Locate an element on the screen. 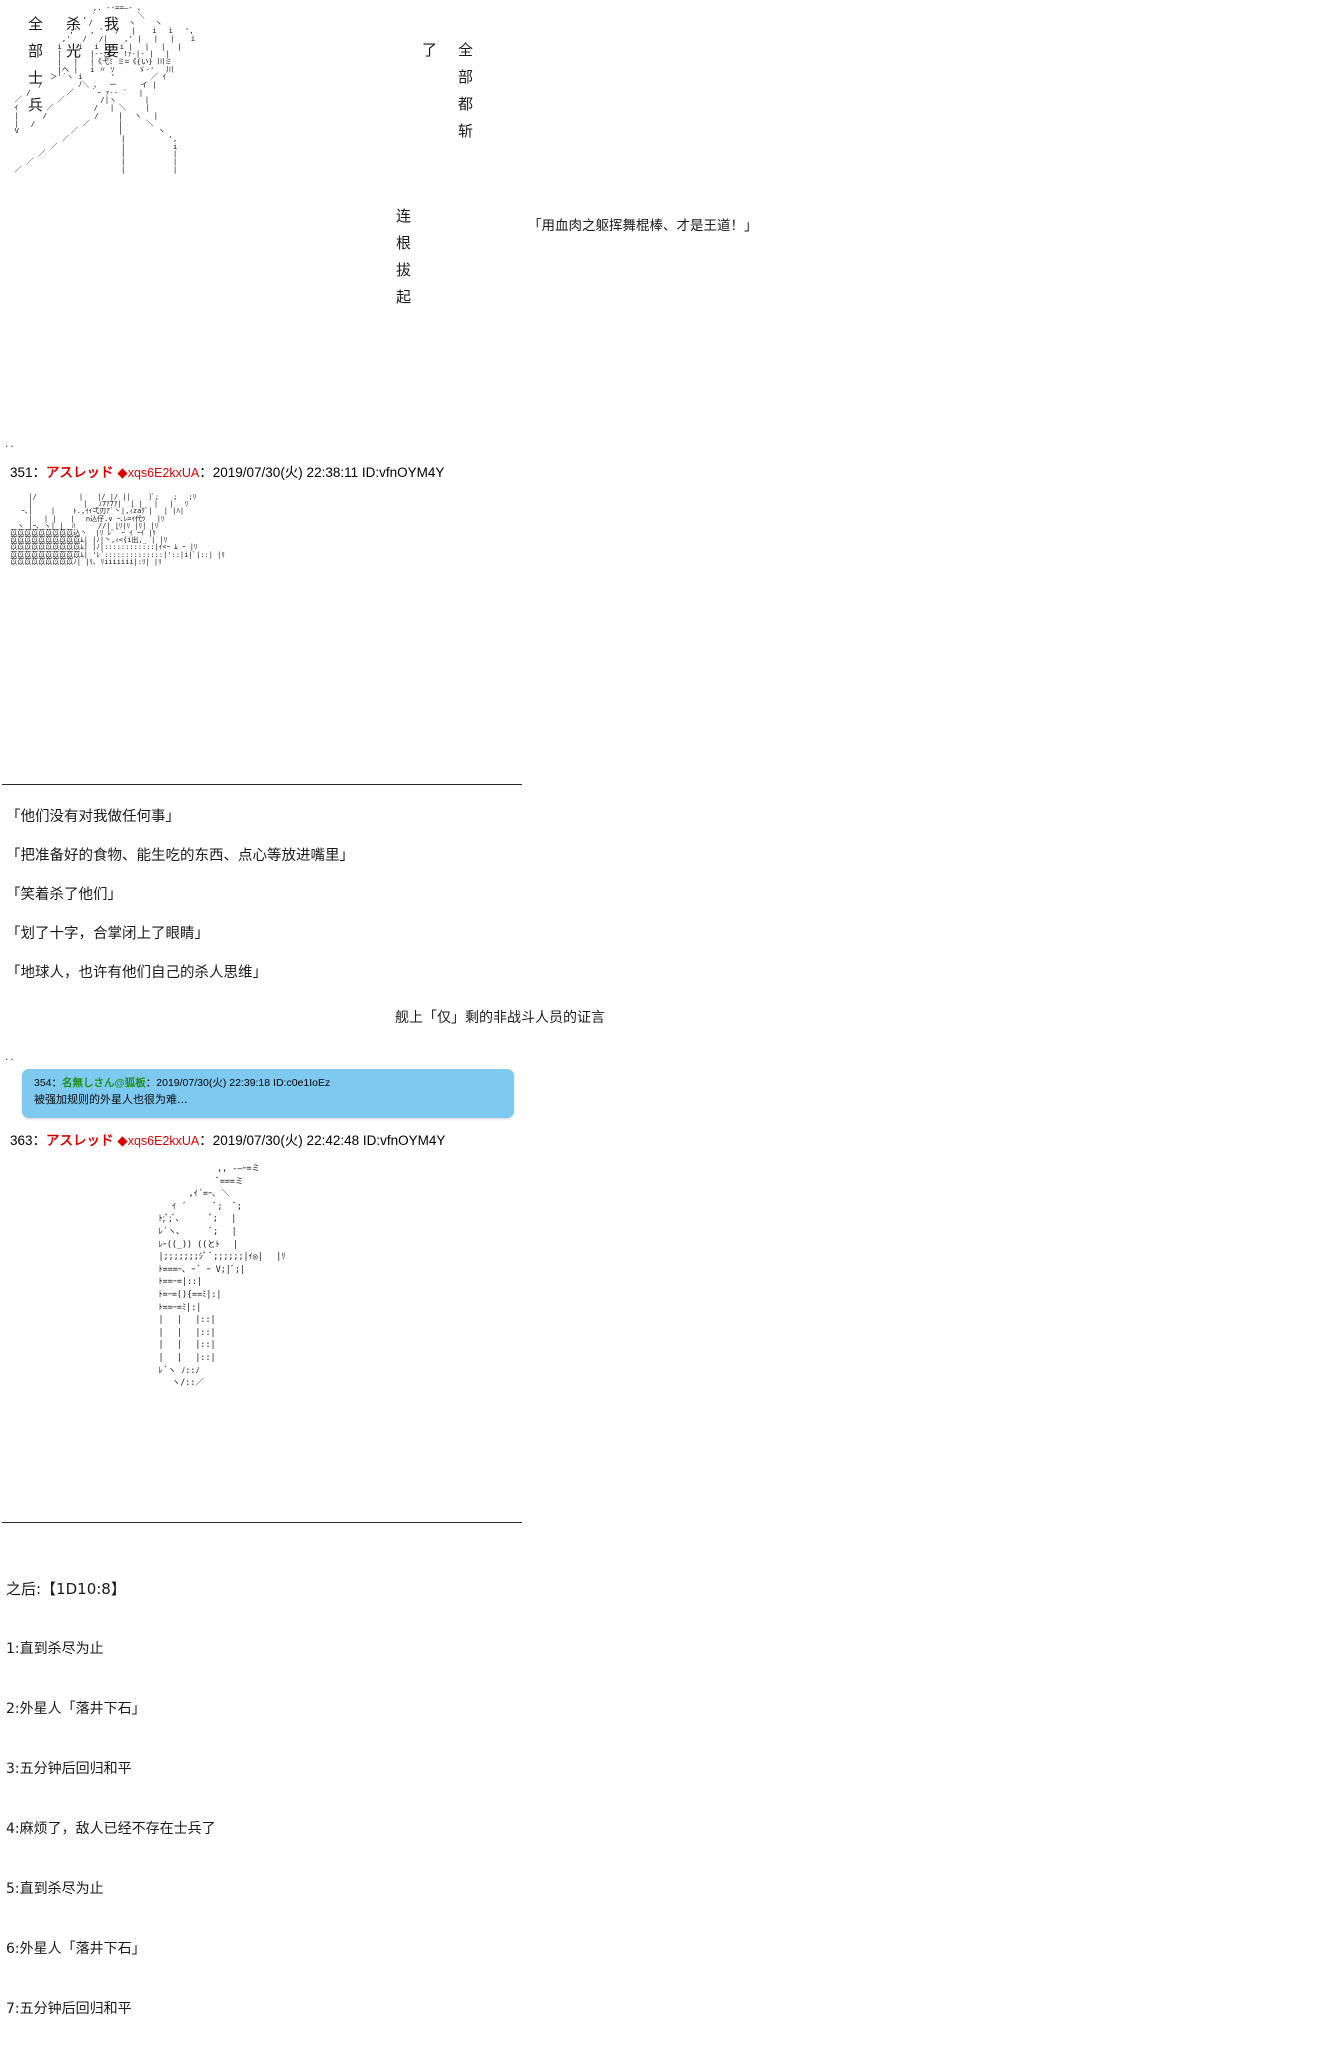  dialogue-line: 「他们没有对我做任何事」 is located at coordinates (93, 817).